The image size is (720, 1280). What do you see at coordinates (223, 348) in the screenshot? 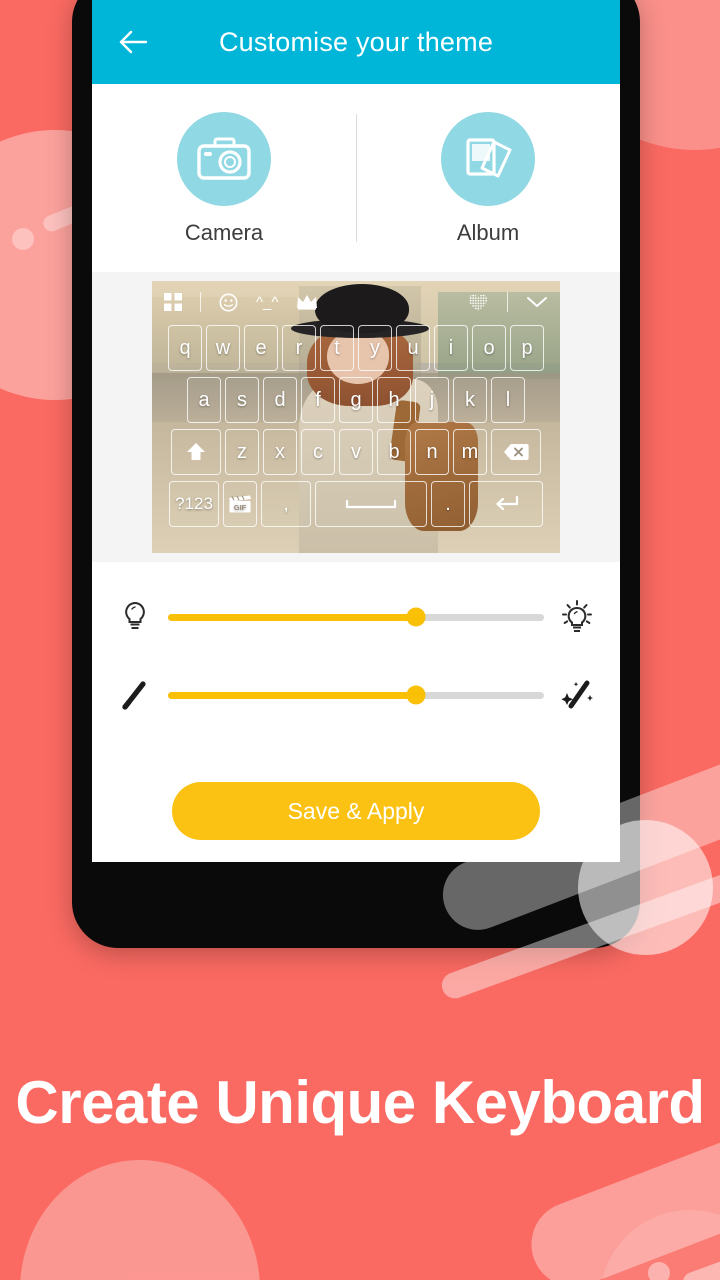
I see `key-w: w` at bounding box center [223, 348].